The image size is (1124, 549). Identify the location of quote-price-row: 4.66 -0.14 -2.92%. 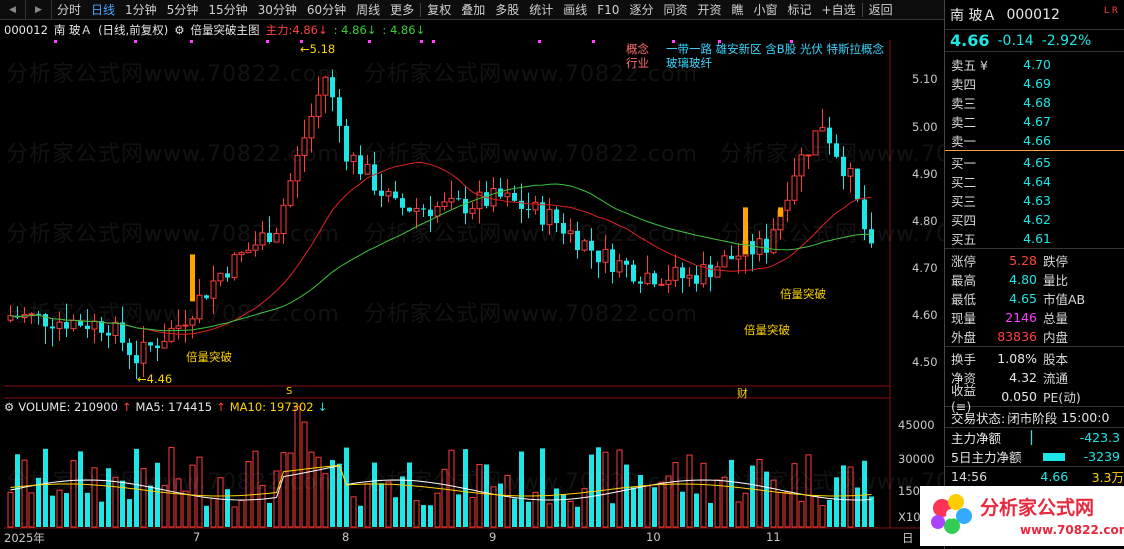
(1034, 41).